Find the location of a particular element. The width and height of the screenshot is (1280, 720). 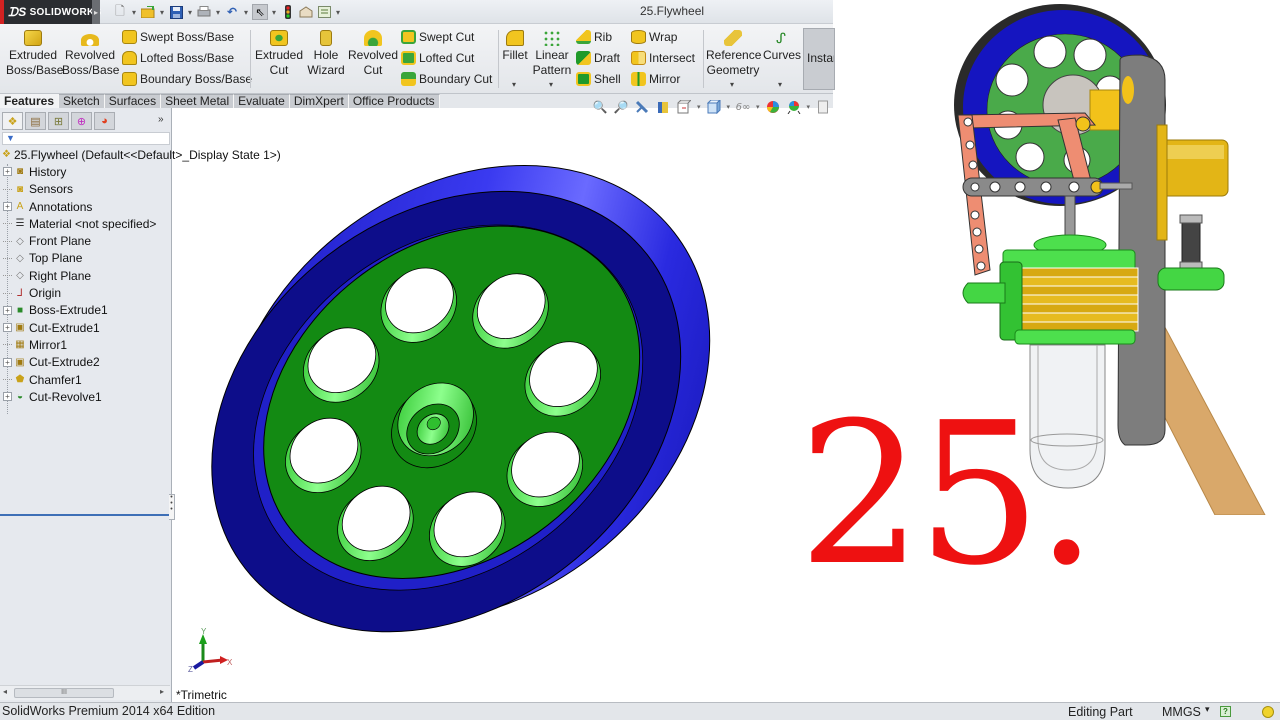

instant3d-button: Instant3D is located at coordinates (819, 59).